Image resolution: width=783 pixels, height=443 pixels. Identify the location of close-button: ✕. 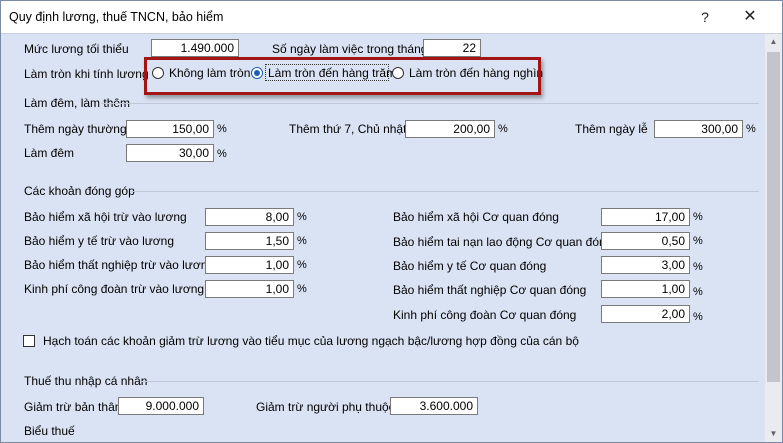
(750, 17).